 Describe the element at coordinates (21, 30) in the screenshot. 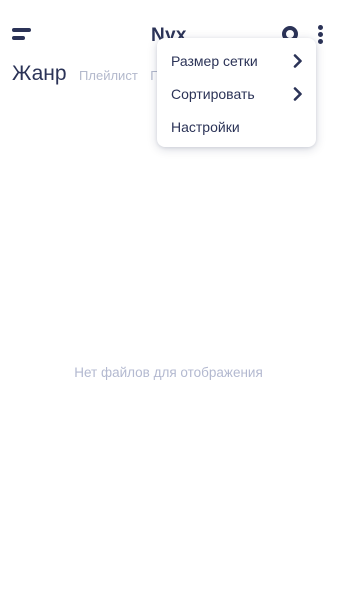

I see `menu-bar-top` at that location.